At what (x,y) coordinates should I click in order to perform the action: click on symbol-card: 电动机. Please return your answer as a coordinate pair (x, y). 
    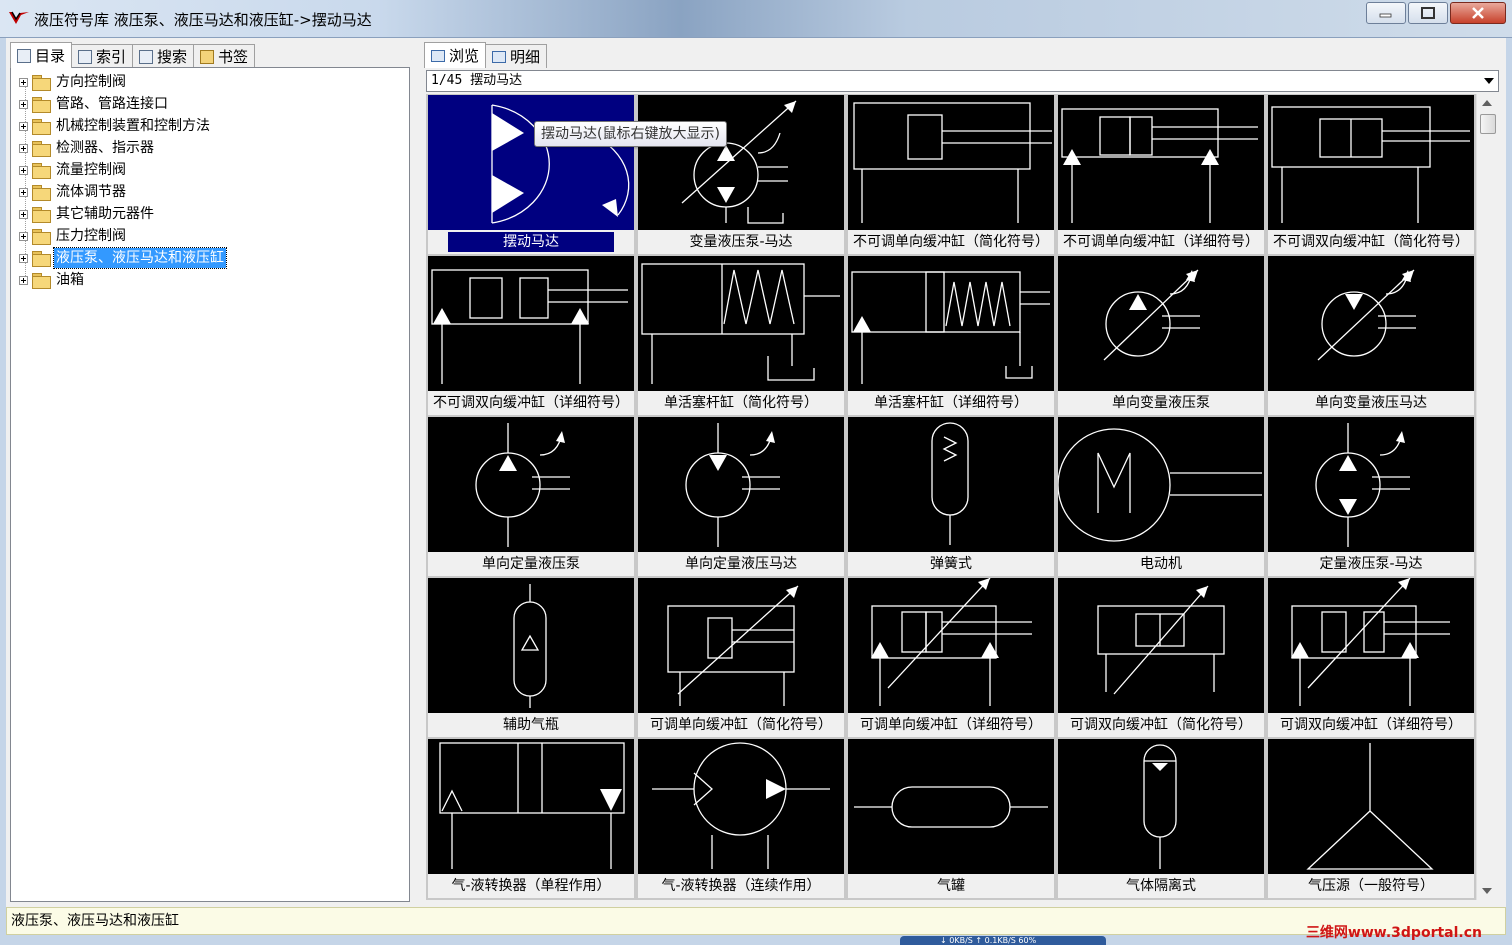
    Looking at the image, I should click on (1161, 496).